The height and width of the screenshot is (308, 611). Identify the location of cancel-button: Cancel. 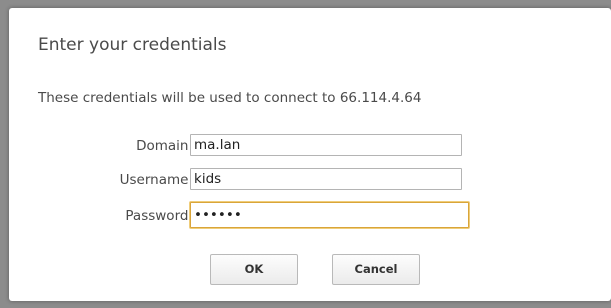
(376, 269).